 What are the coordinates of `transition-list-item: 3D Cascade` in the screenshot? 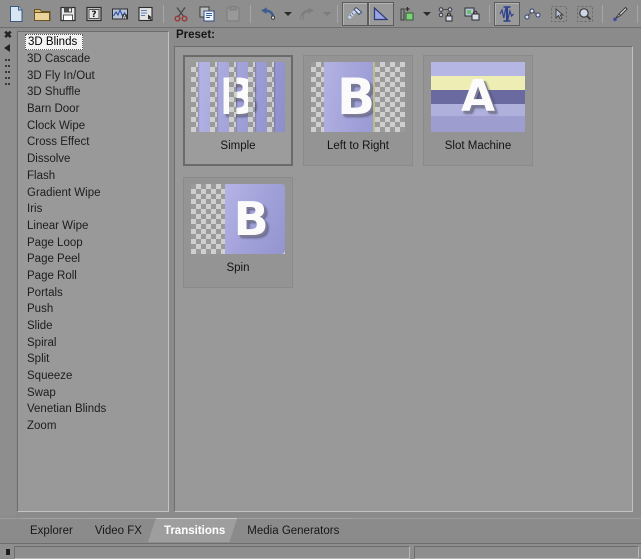 It's located at (93, 59).